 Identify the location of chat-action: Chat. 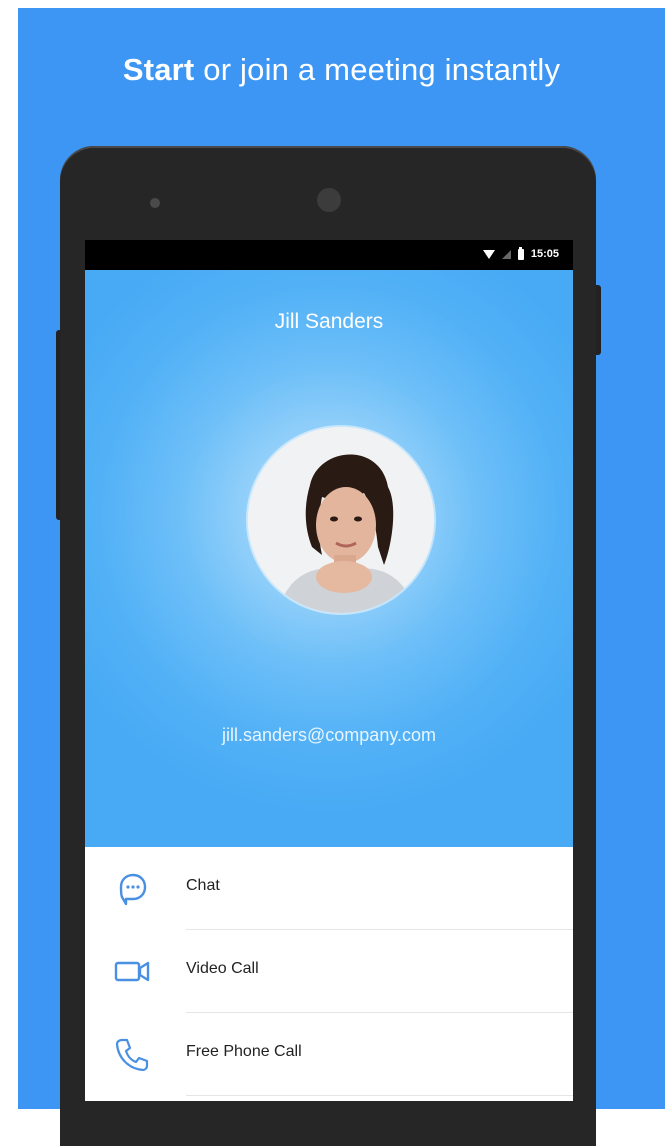
(329, 888).